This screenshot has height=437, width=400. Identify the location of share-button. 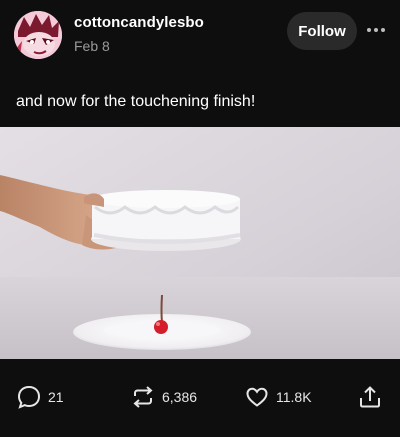
(370, 397).